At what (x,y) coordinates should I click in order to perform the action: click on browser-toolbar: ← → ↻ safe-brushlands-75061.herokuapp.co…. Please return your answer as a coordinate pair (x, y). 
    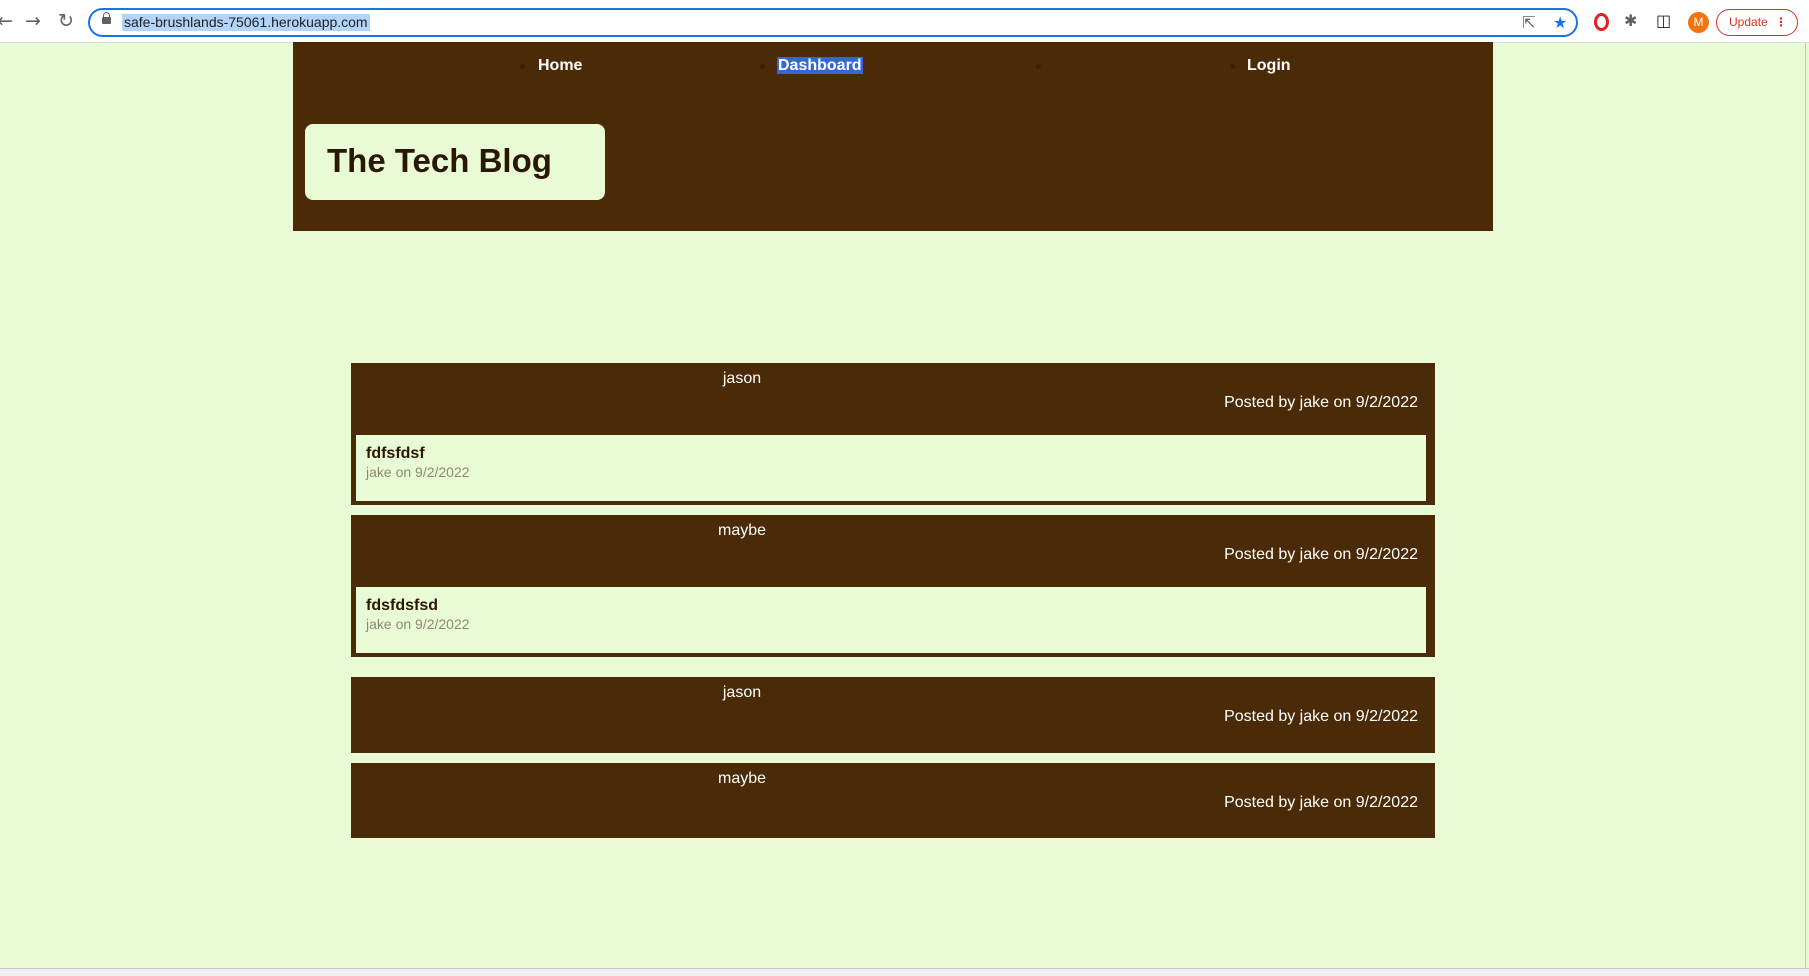
    Looking at the image, I should click on (904, 21).